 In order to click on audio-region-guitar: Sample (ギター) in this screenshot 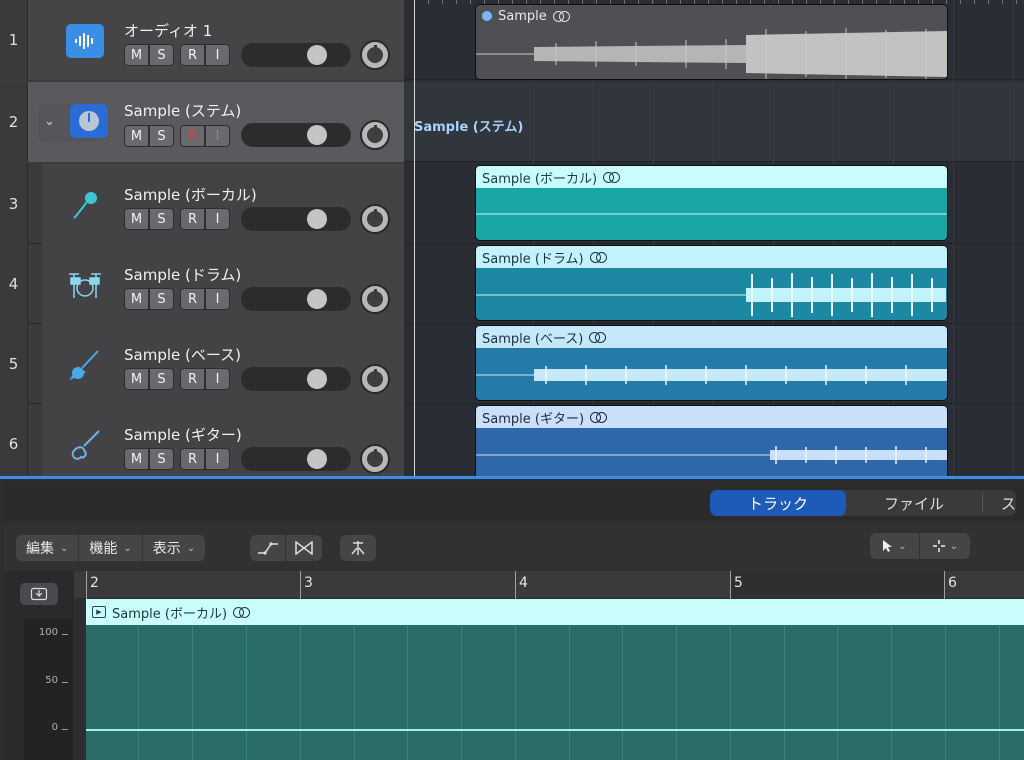, I will do `click(711, 440)`.